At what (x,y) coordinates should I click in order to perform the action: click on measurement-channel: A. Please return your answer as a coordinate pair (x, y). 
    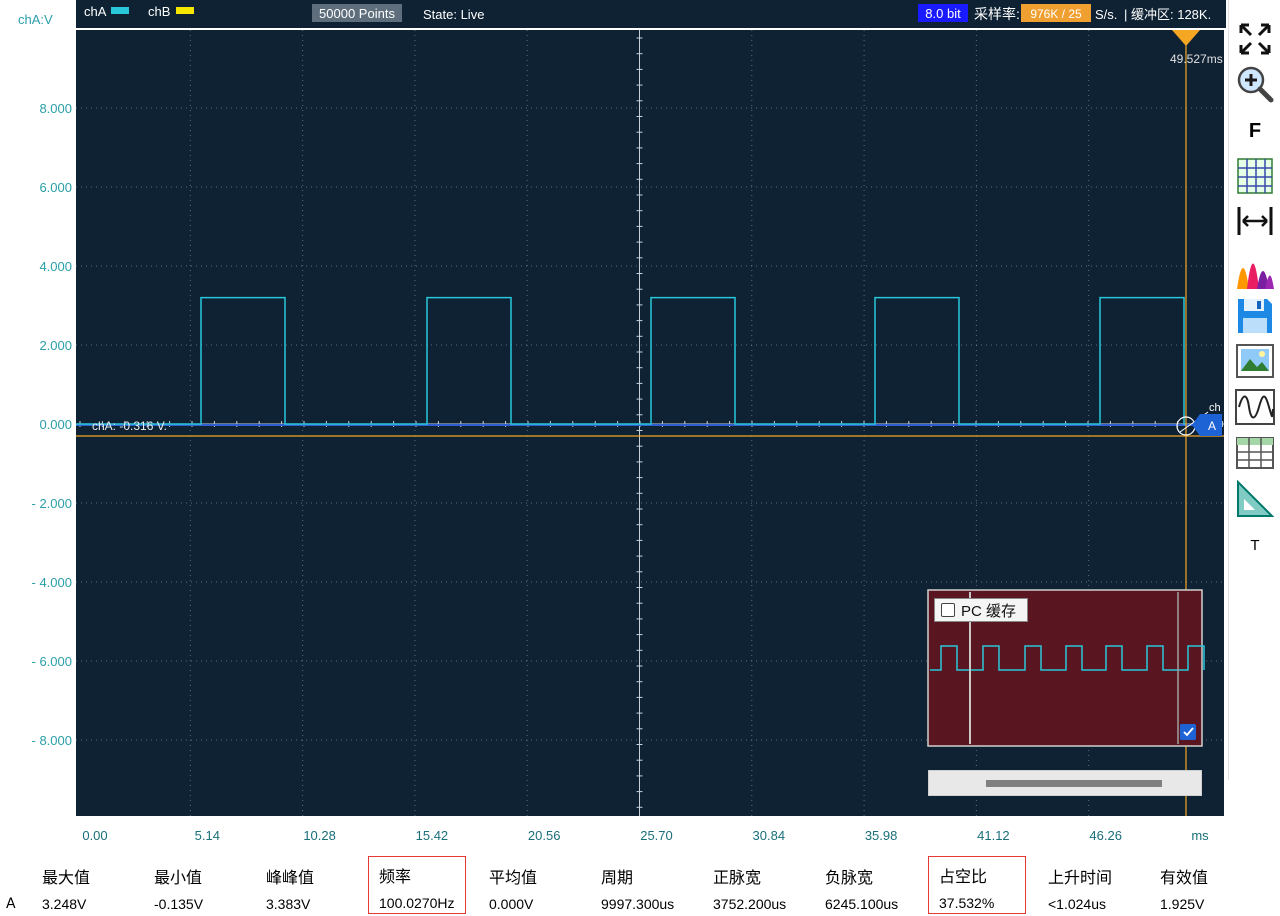
    Looking at the image, I should click on (11, 904).